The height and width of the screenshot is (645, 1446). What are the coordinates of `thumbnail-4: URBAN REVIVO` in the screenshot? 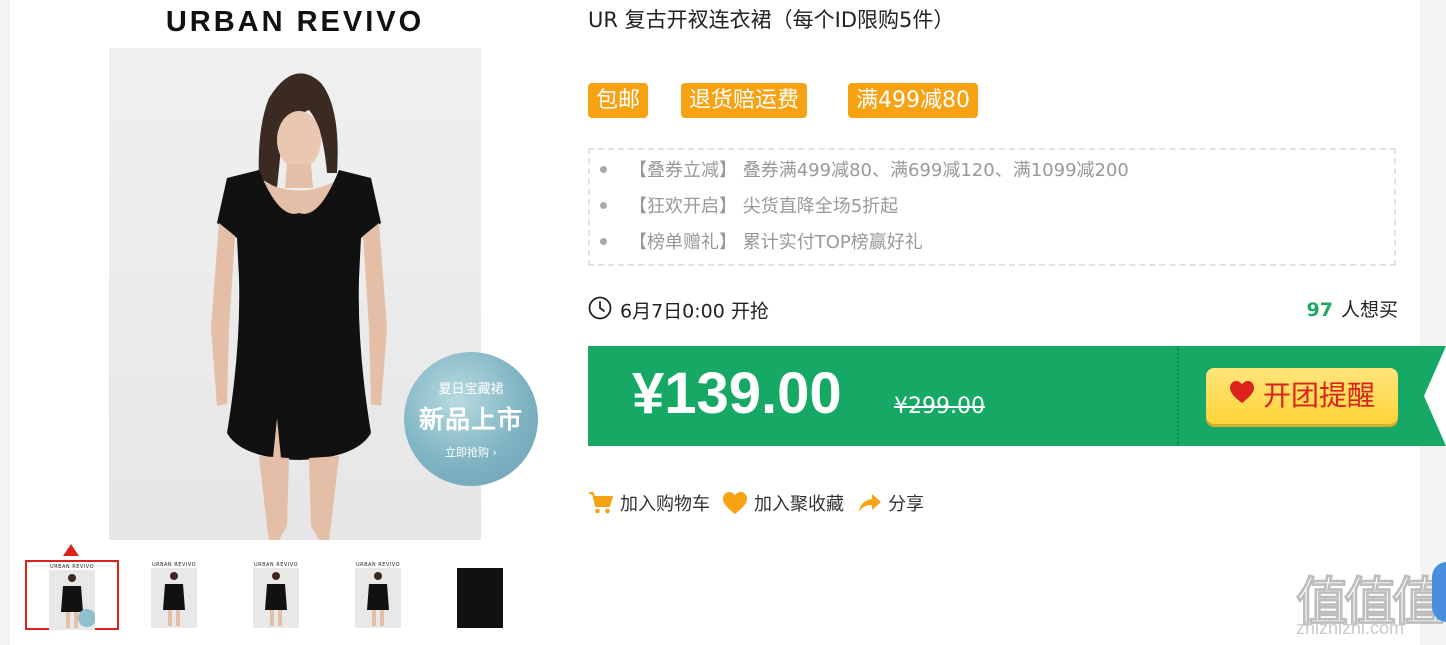 It's located at (378, 595).